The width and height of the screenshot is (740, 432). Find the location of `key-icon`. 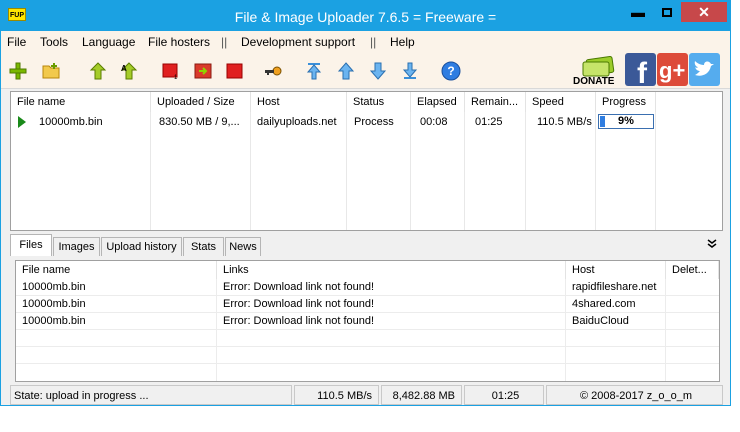

key-icon is located at coordinates (273, 71).